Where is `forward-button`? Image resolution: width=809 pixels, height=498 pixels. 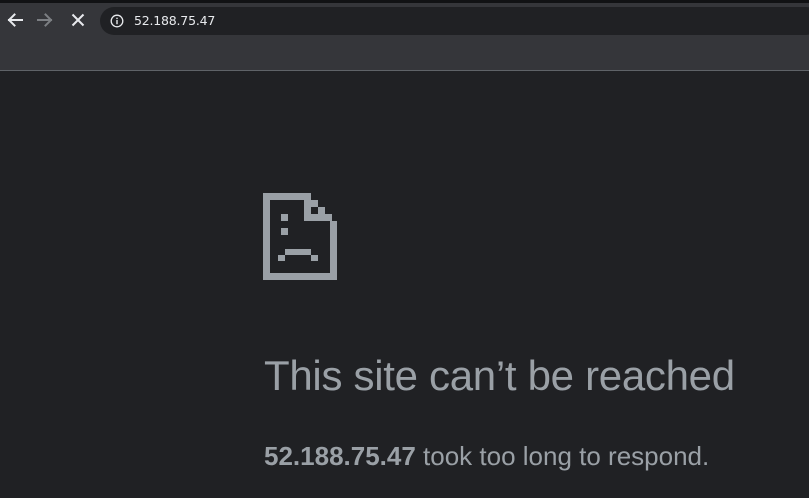 forward-button is located at coordinates (45, 20).